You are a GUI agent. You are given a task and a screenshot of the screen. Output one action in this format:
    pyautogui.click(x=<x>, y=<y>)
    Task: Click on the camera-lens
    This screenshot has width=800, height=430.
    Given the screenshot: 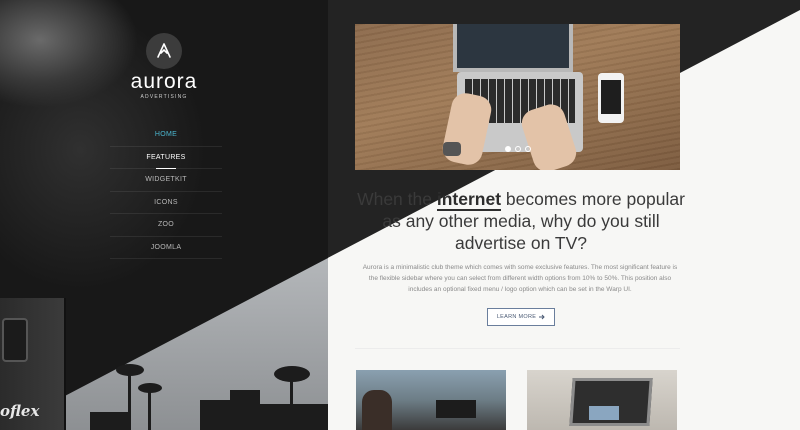 What is the action you would take?
    pyautogui.click(x=15, y=340)
    